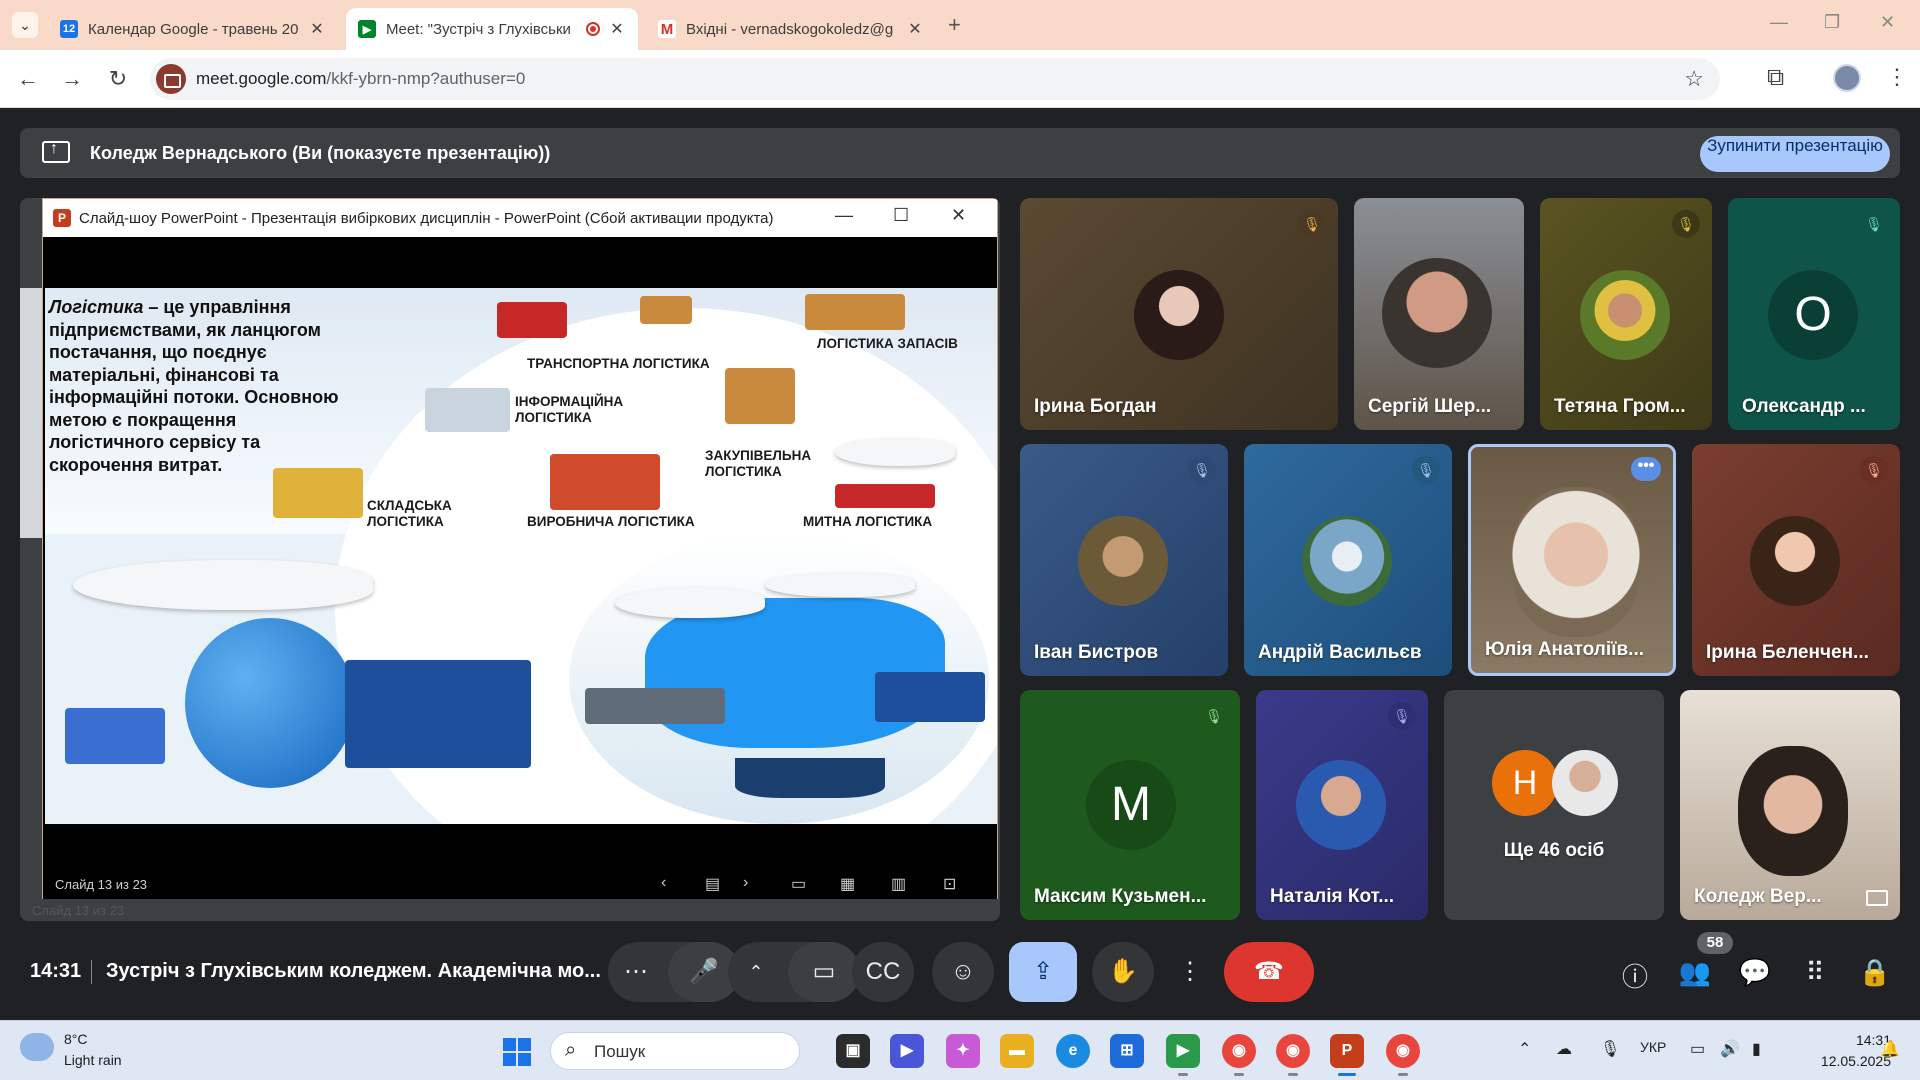 This screenshot has height=1080, width=1920. Describe the element at coordinates (1877, 898) in the screenshot. I see `pip-icon` at that location.